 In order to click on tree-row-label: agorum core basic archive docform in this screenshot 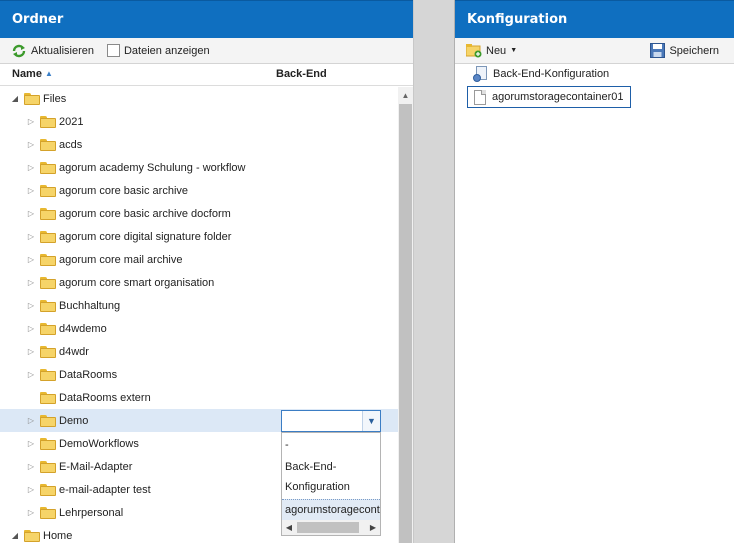, I will do `click(145, 213)`.